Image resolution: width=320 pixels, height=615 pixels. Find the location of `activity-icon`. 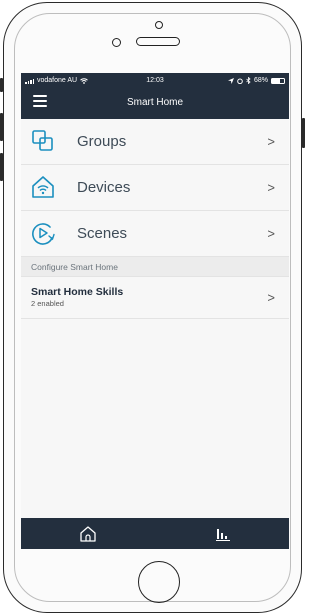

activity-icon is located at coordinates (223, 534).